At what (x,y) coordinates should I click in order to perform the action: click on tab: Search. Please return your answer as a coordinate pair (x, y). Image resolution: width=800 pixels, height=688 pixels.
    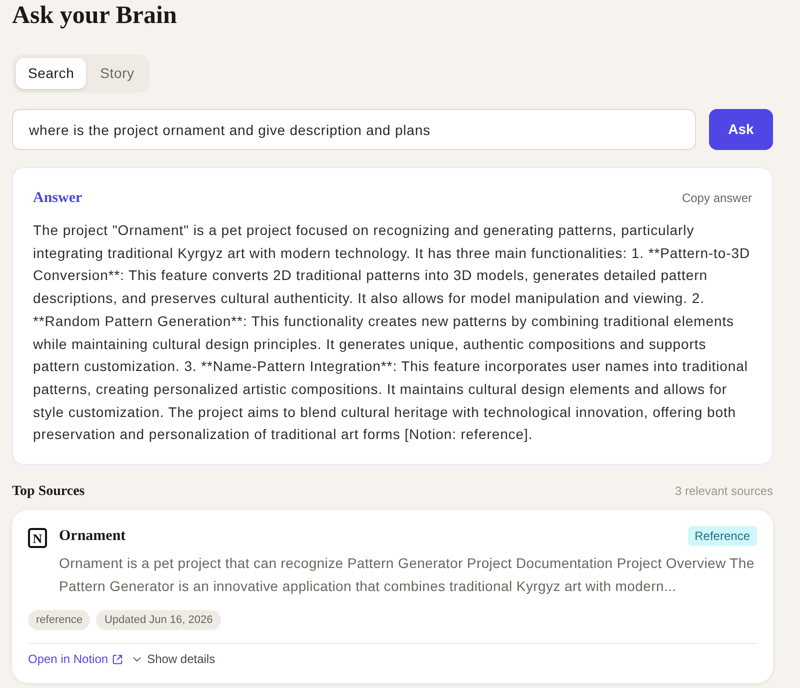
    Looking at the image, I should click on (51, 73).